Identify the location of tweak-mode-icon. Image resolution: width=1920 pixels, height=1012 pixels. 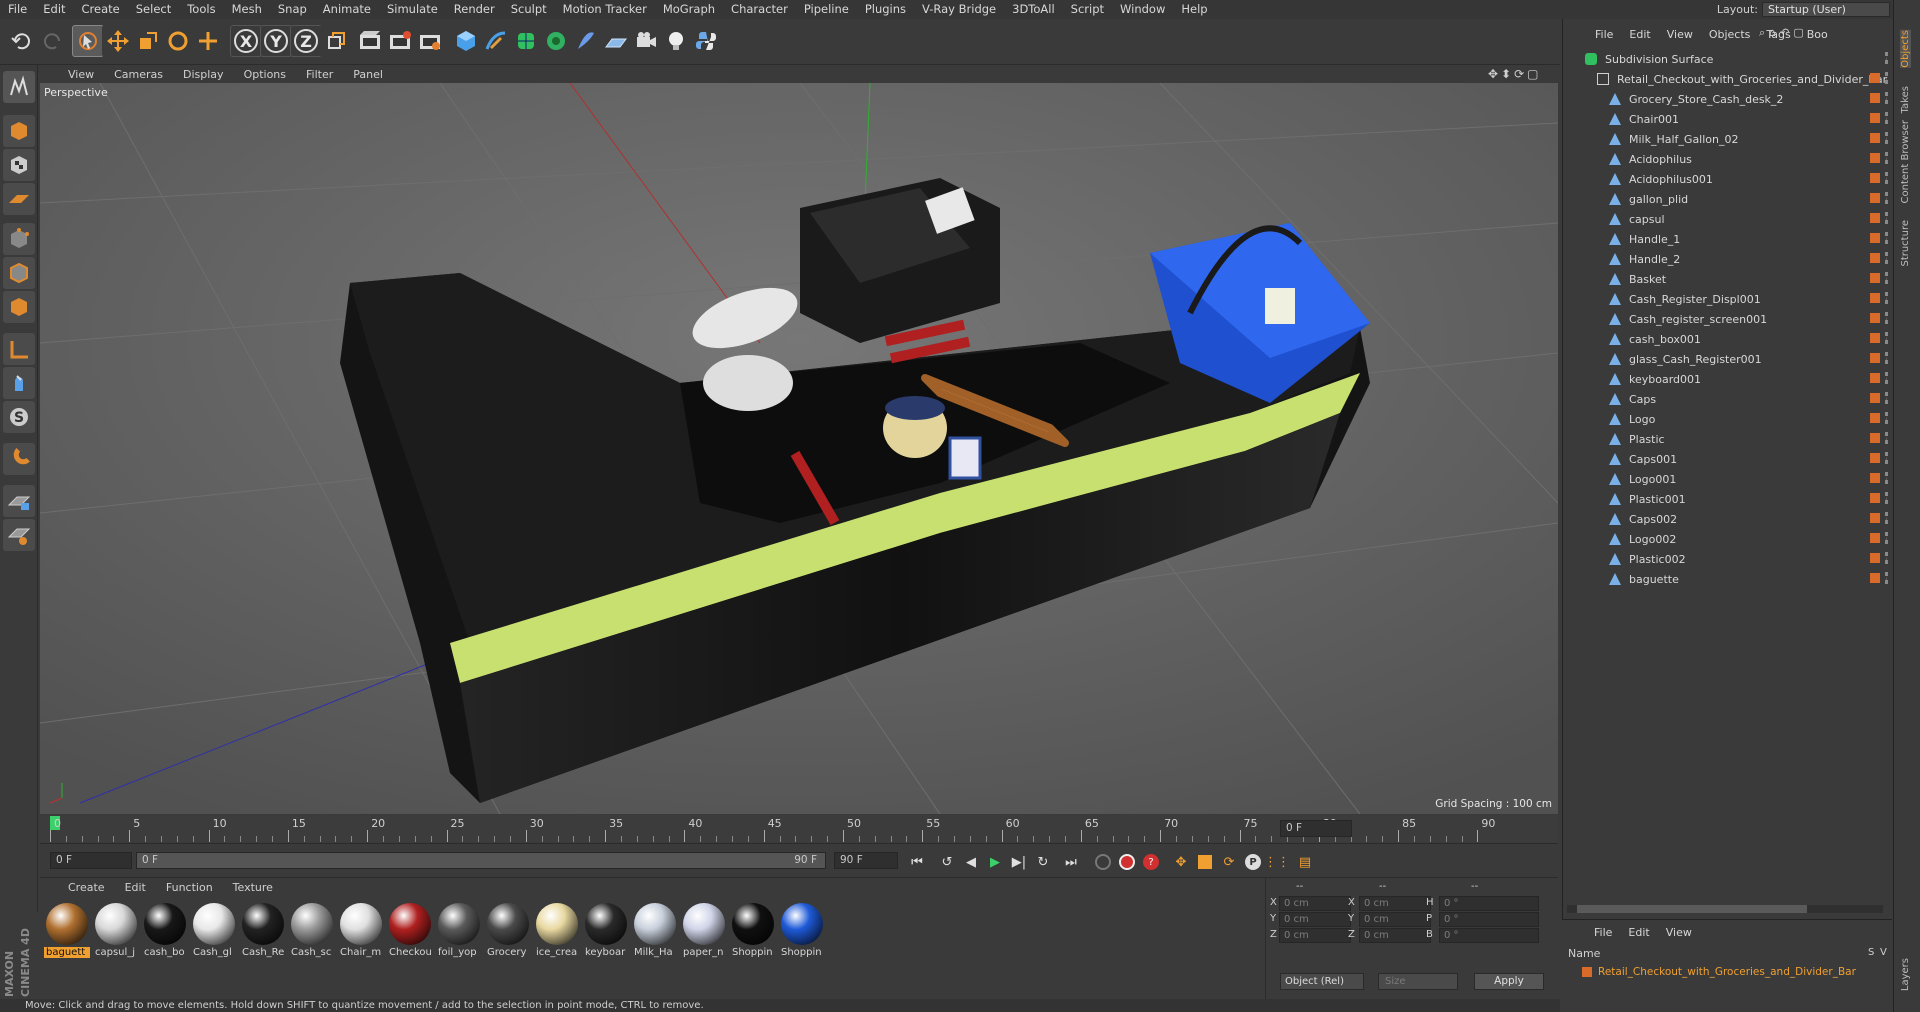
(19, 383).